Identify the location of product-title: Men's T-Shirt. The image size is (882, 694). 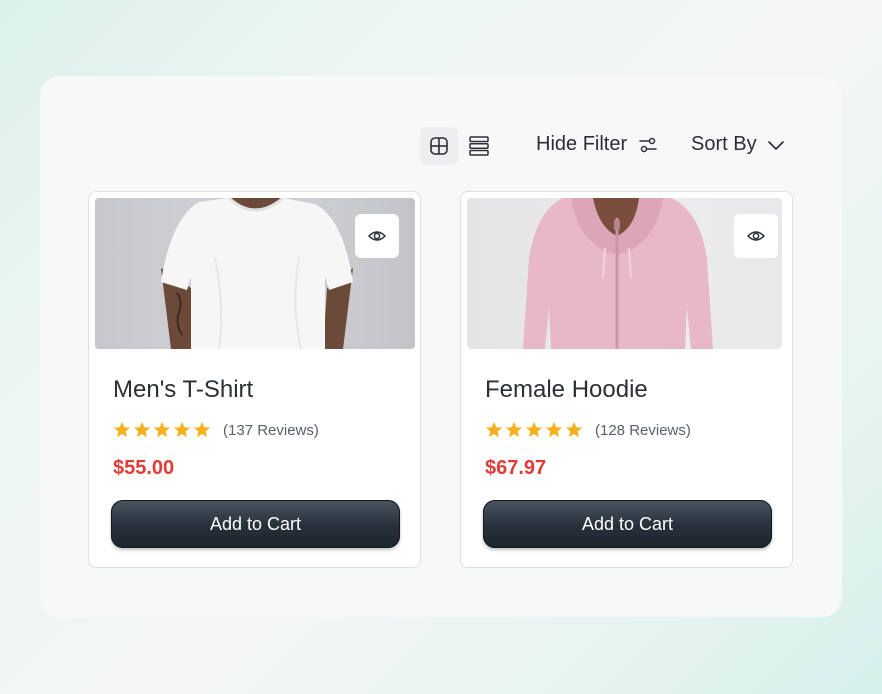
(183, 390).